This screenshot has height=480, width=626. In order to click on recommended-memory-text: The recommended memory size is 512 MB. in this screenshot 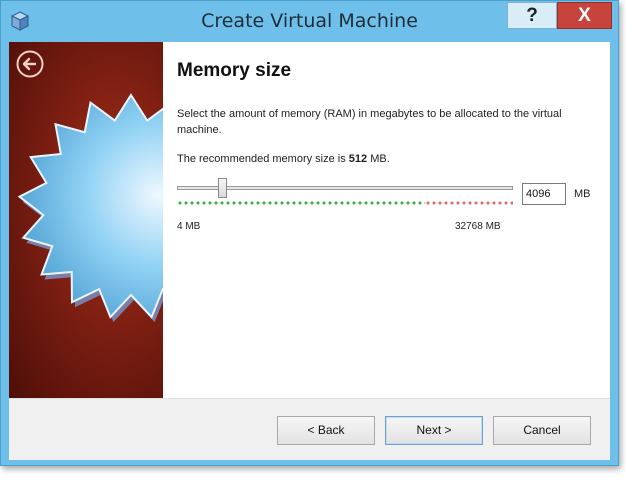, I will do `click(283, 159)`.